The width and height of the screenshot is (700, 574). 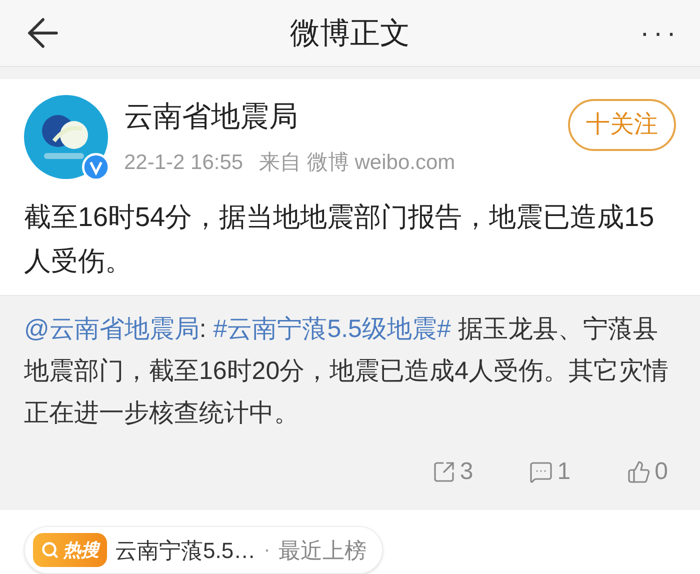 I want to click on avatar-logo-icon, so click(x=66, y=137).